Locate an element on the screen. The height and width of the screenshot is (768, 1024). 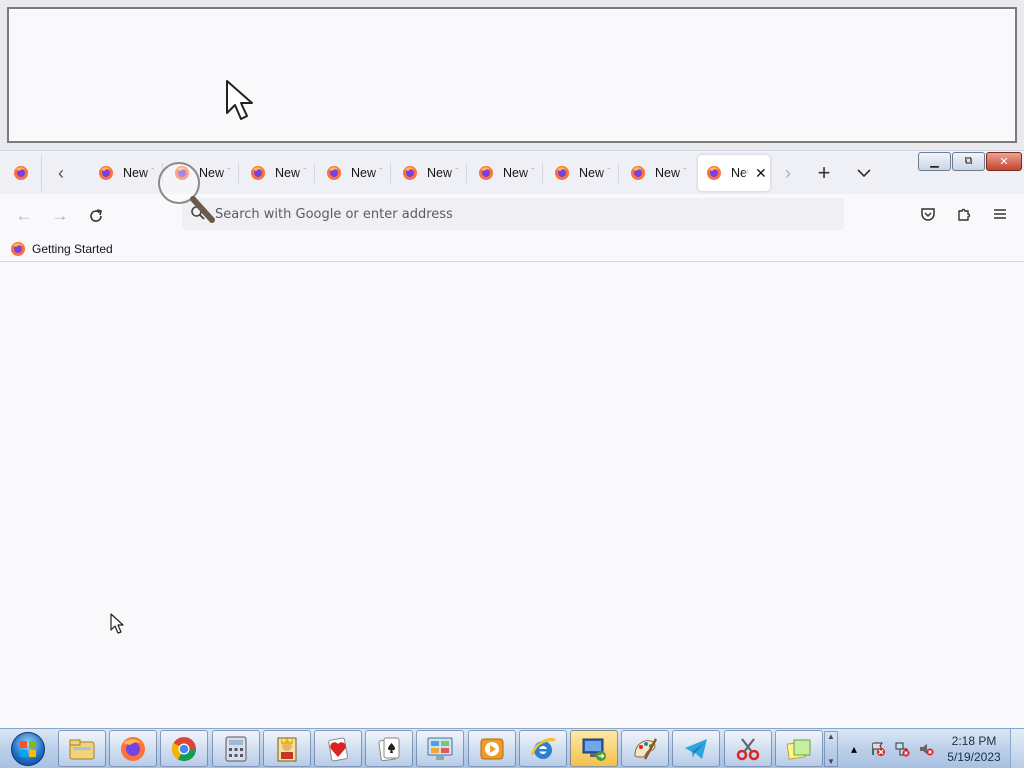
extensions-button is located at coordinates (964, 214).